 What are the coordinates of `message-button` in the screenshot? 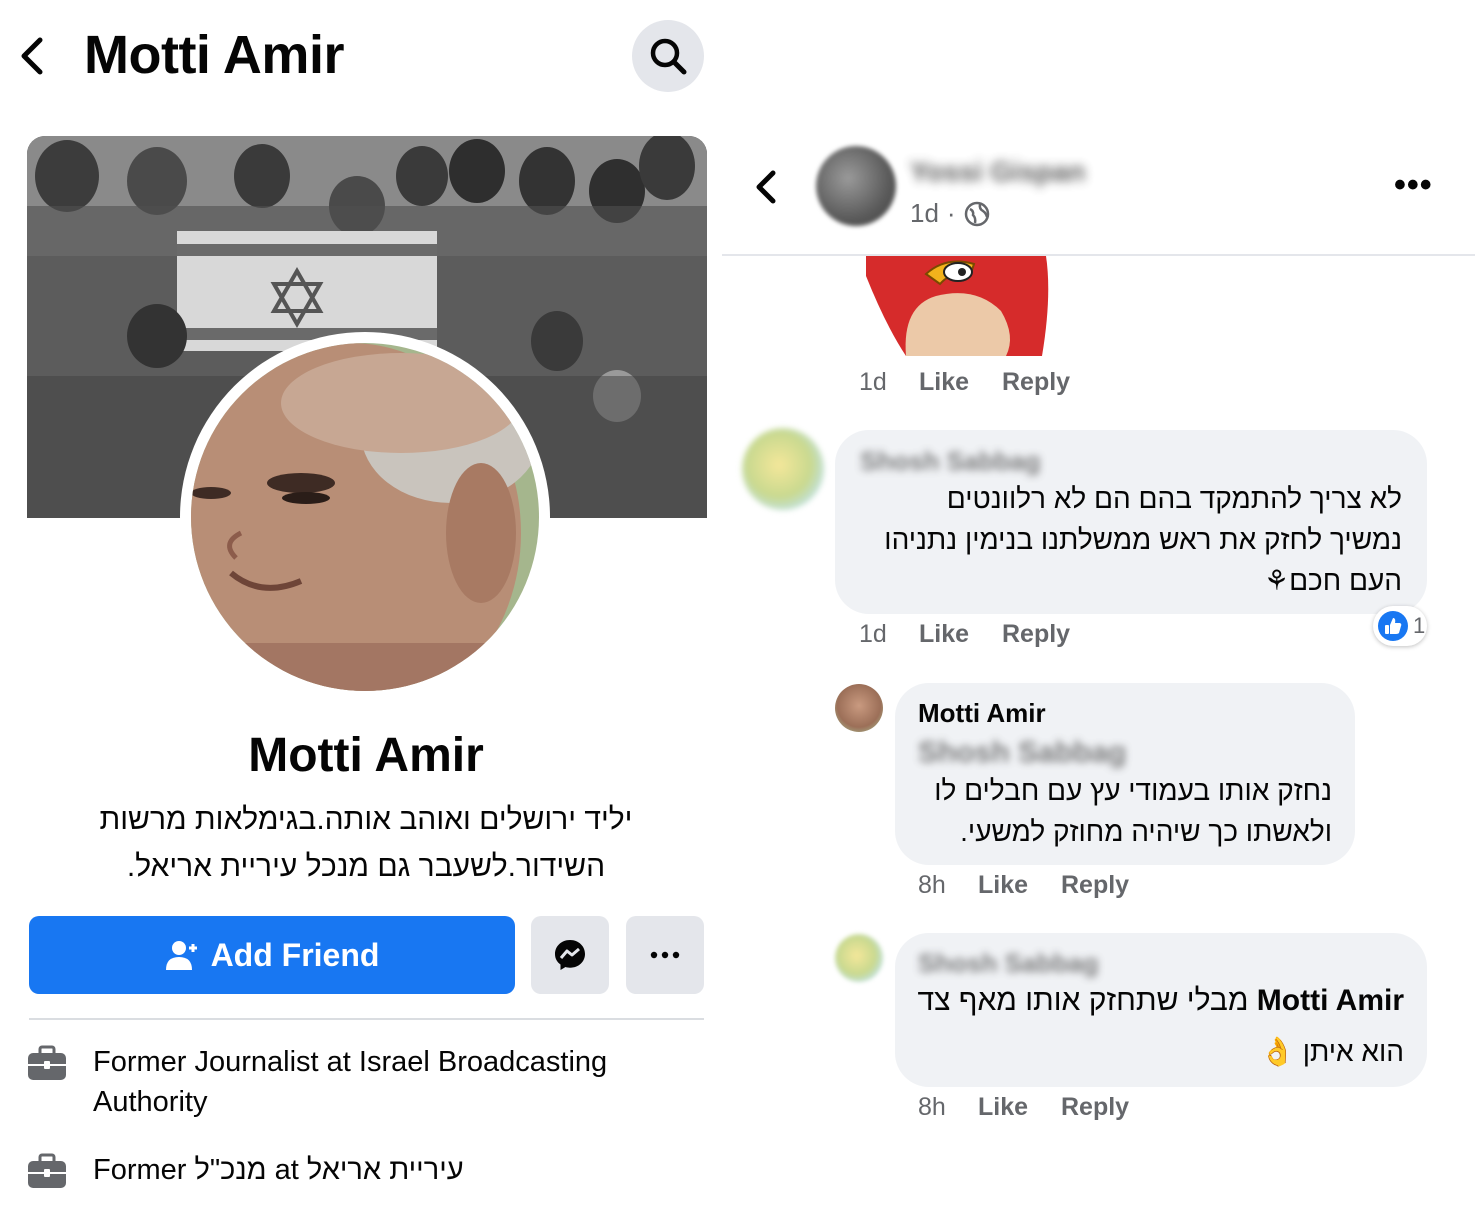 It's located at (570, 955).